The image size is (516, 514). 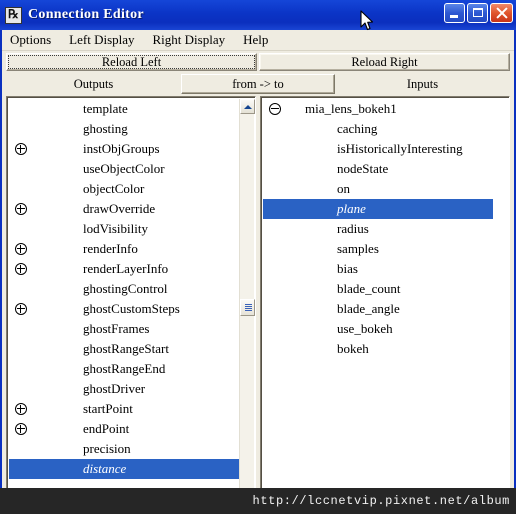 What do you see at coordinates (106, 428) in the screenshot?
I see `list-item-label: endPoint` at bounding box center [106, 428].